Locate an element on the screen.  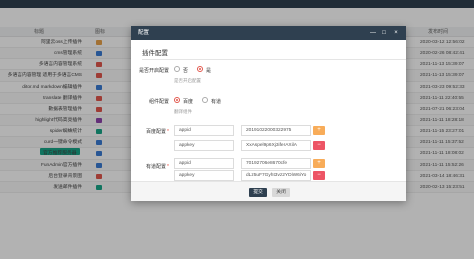
component-hint: 翻译组件 is located at coordinates (183, 111).